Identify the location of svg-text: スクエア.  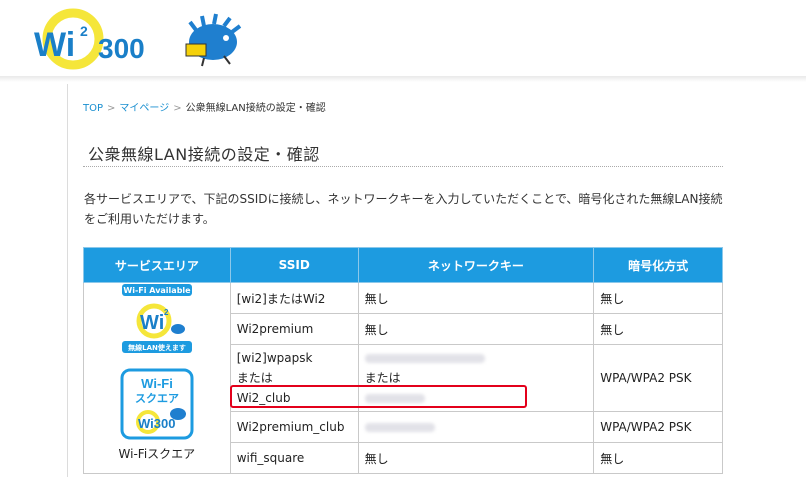
(157, 398).